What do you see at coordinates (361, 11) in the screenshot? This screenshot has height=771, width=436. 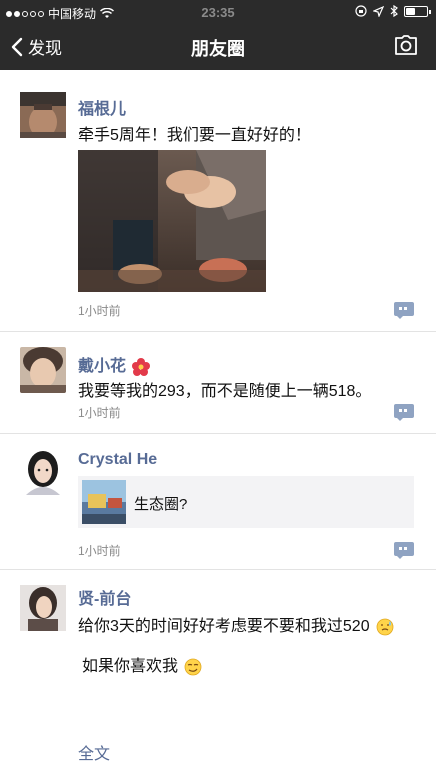 I see `rotation-lock-icon` at bounding box center [361, 11].